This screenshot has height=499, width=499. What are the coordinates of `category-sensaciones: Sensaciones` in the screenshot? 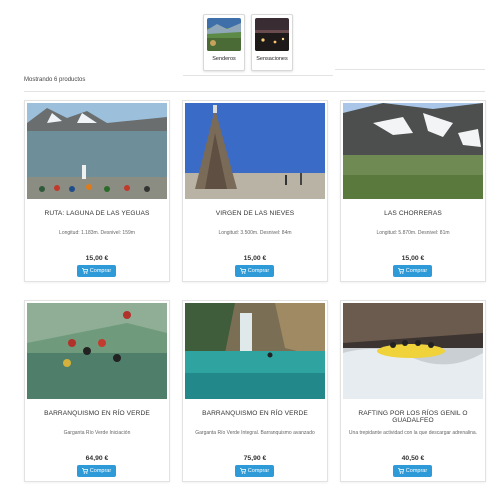 It's located at (272, 42).